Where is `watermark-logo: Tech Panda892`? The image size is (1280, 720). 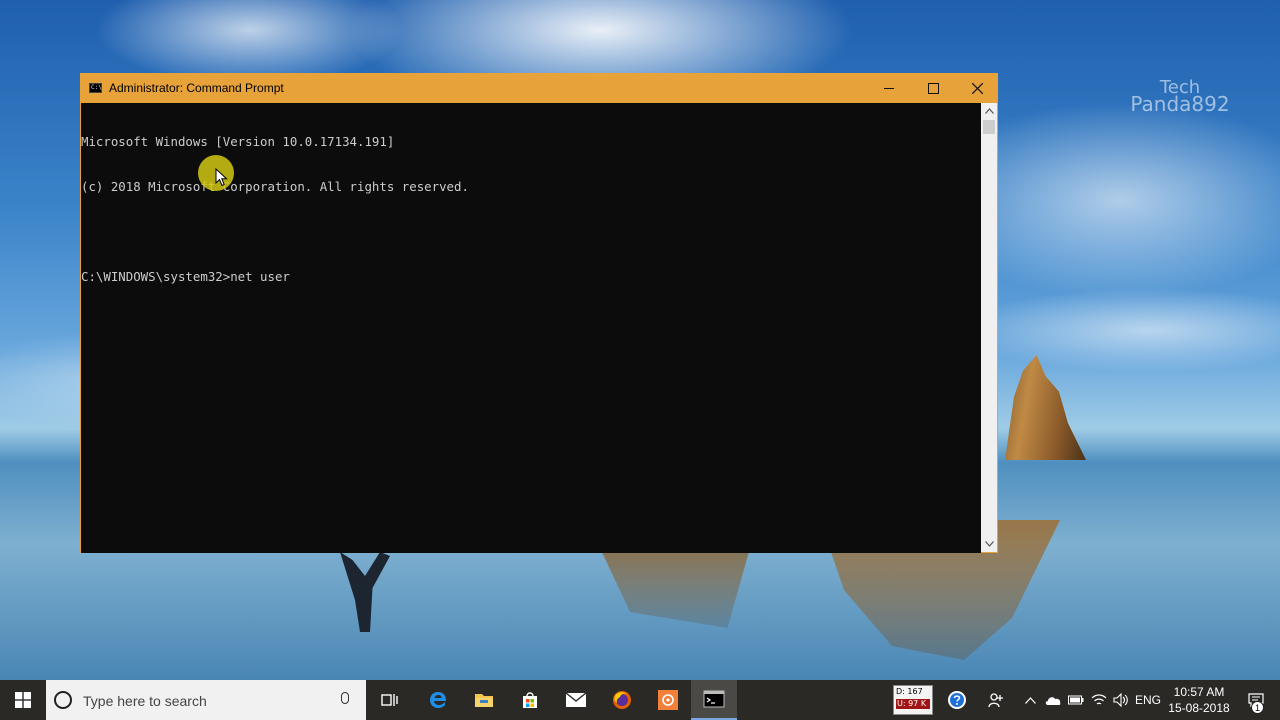
watermark-logo: Tech Panda892 is located at coordinates (1180, 97).